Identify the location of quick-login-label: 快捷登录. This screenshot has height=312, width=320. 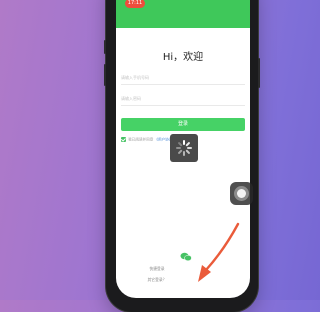
(157, 269).